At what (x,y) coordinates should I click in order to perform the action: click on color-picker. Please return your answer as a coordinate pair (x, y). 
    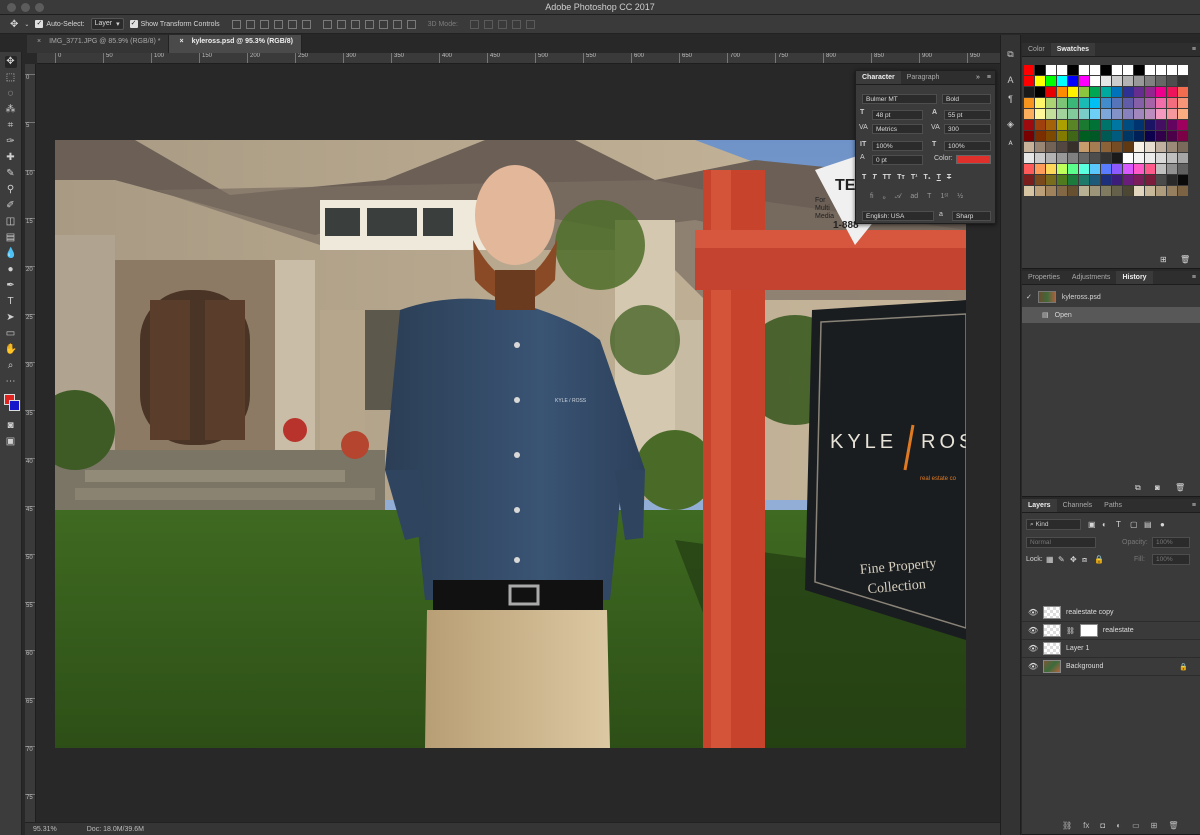
    Looking at the image, I should click on (11, 403).